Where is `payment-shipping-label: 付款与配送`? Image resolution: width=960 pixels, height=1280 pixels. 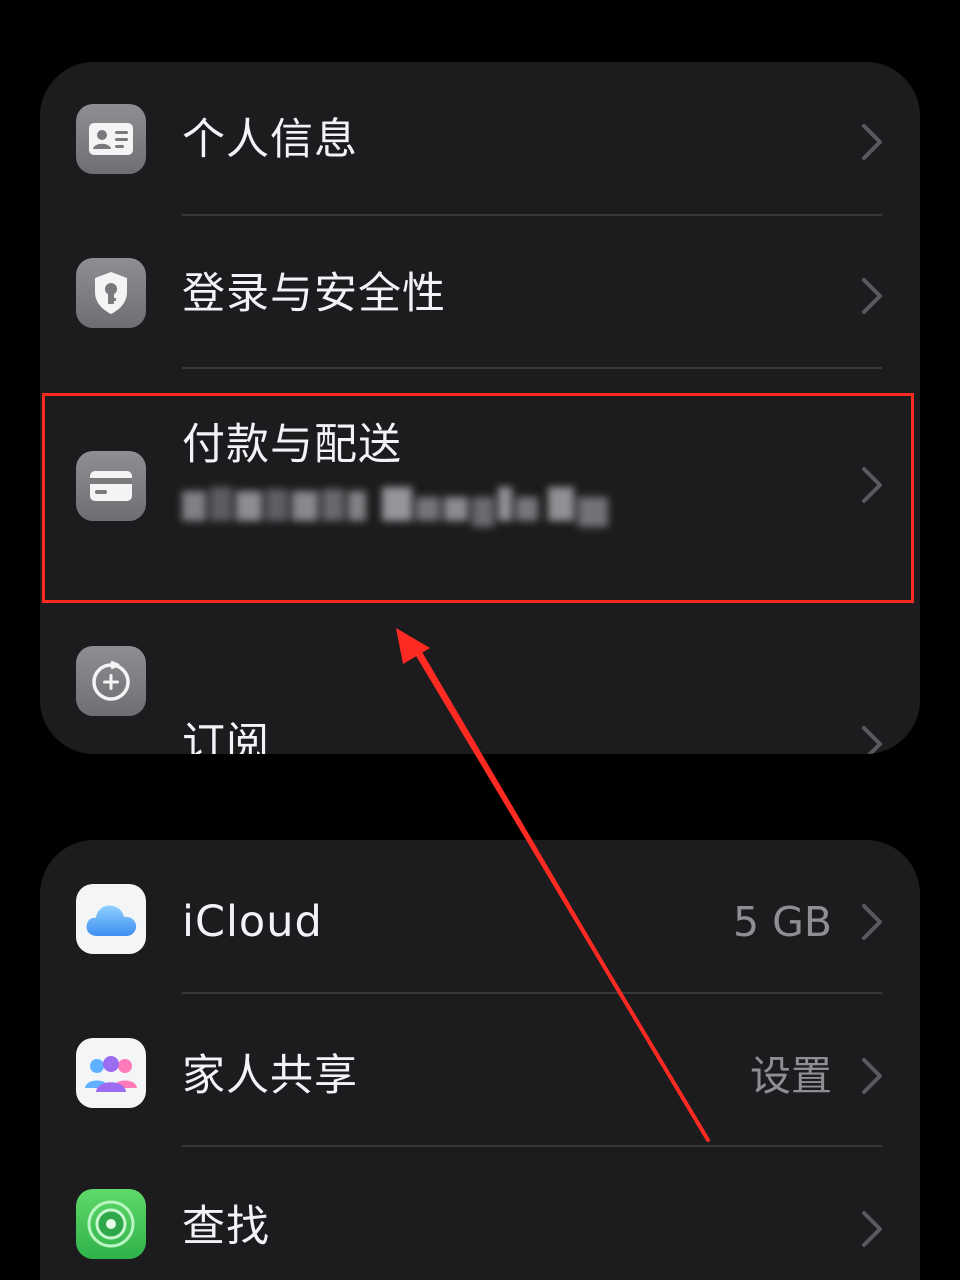 payment-shipping-label: 付款与配送 is located at coordinates (292, 445).